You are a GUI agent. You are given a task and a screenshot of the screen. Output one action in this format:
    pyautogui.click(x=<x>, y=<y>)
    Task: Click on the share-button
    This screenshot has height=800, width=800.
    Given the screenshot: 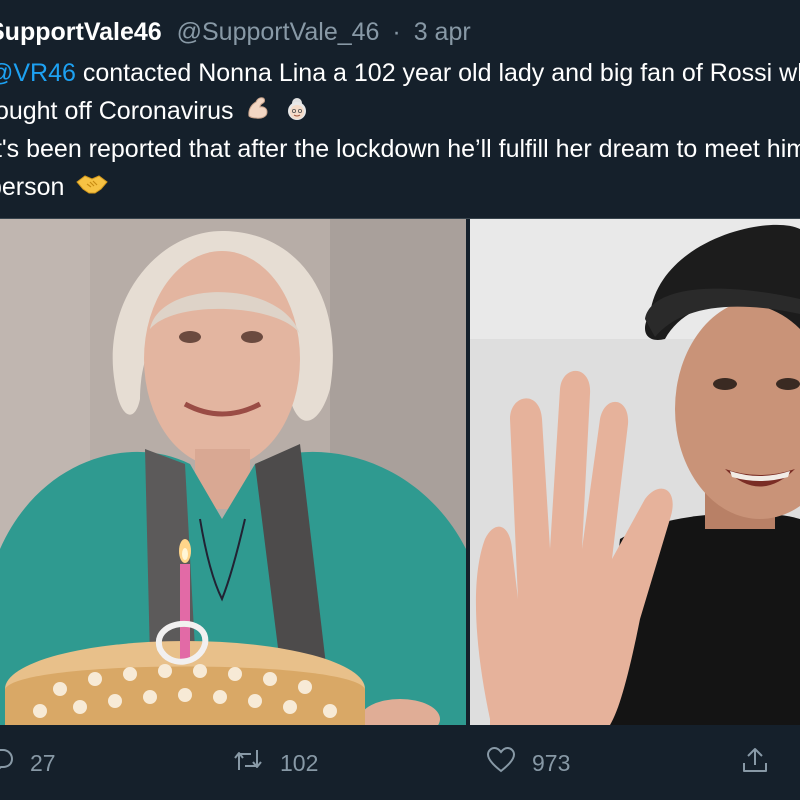 What is the action you would take?
    pyautogui.click(x=755, y=763)
    